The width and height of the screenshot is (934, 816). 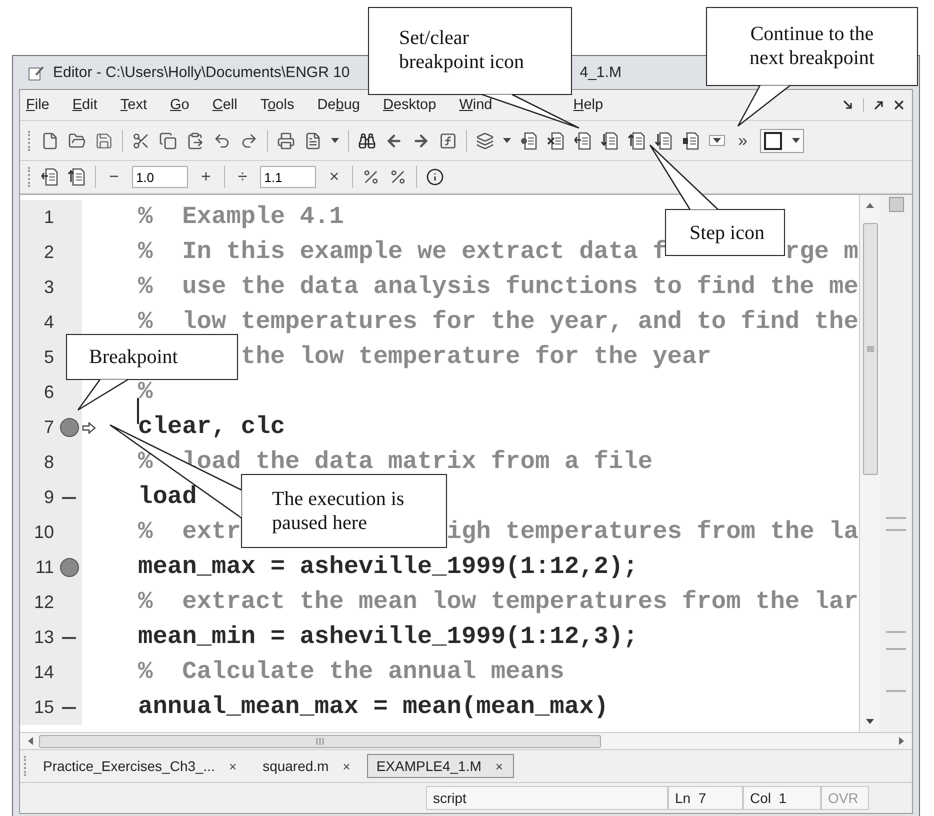 I want to click on paste-icon, so click(x=195, y=141).